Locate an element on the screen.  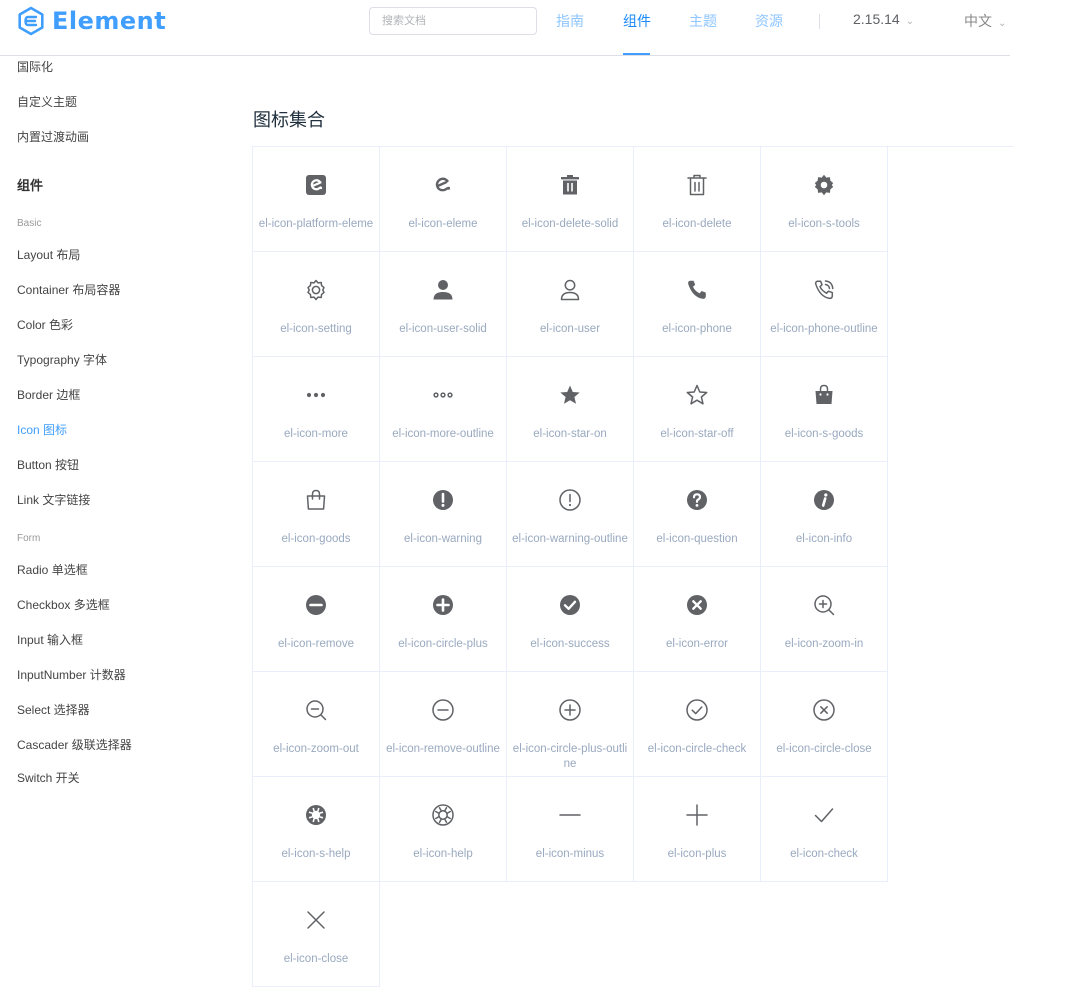
nav-component: 组件 is located at coordinates (637, 21).